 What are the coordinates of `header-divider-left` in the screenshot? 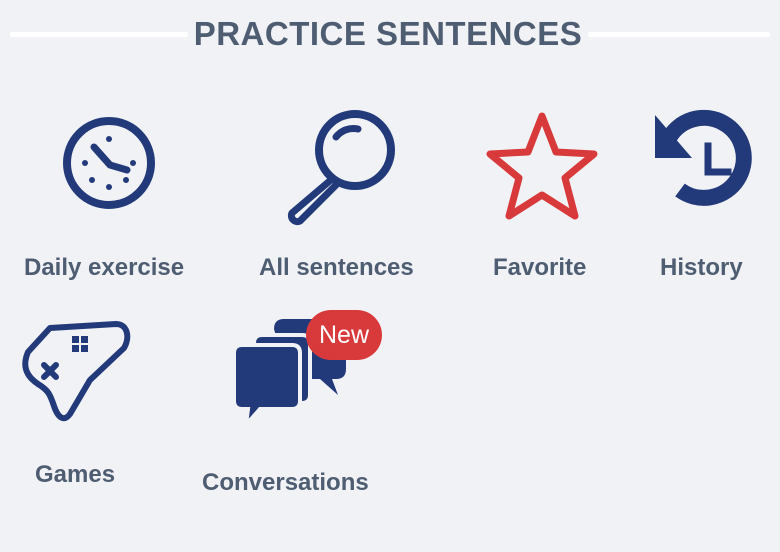 It's located at (99, 34).